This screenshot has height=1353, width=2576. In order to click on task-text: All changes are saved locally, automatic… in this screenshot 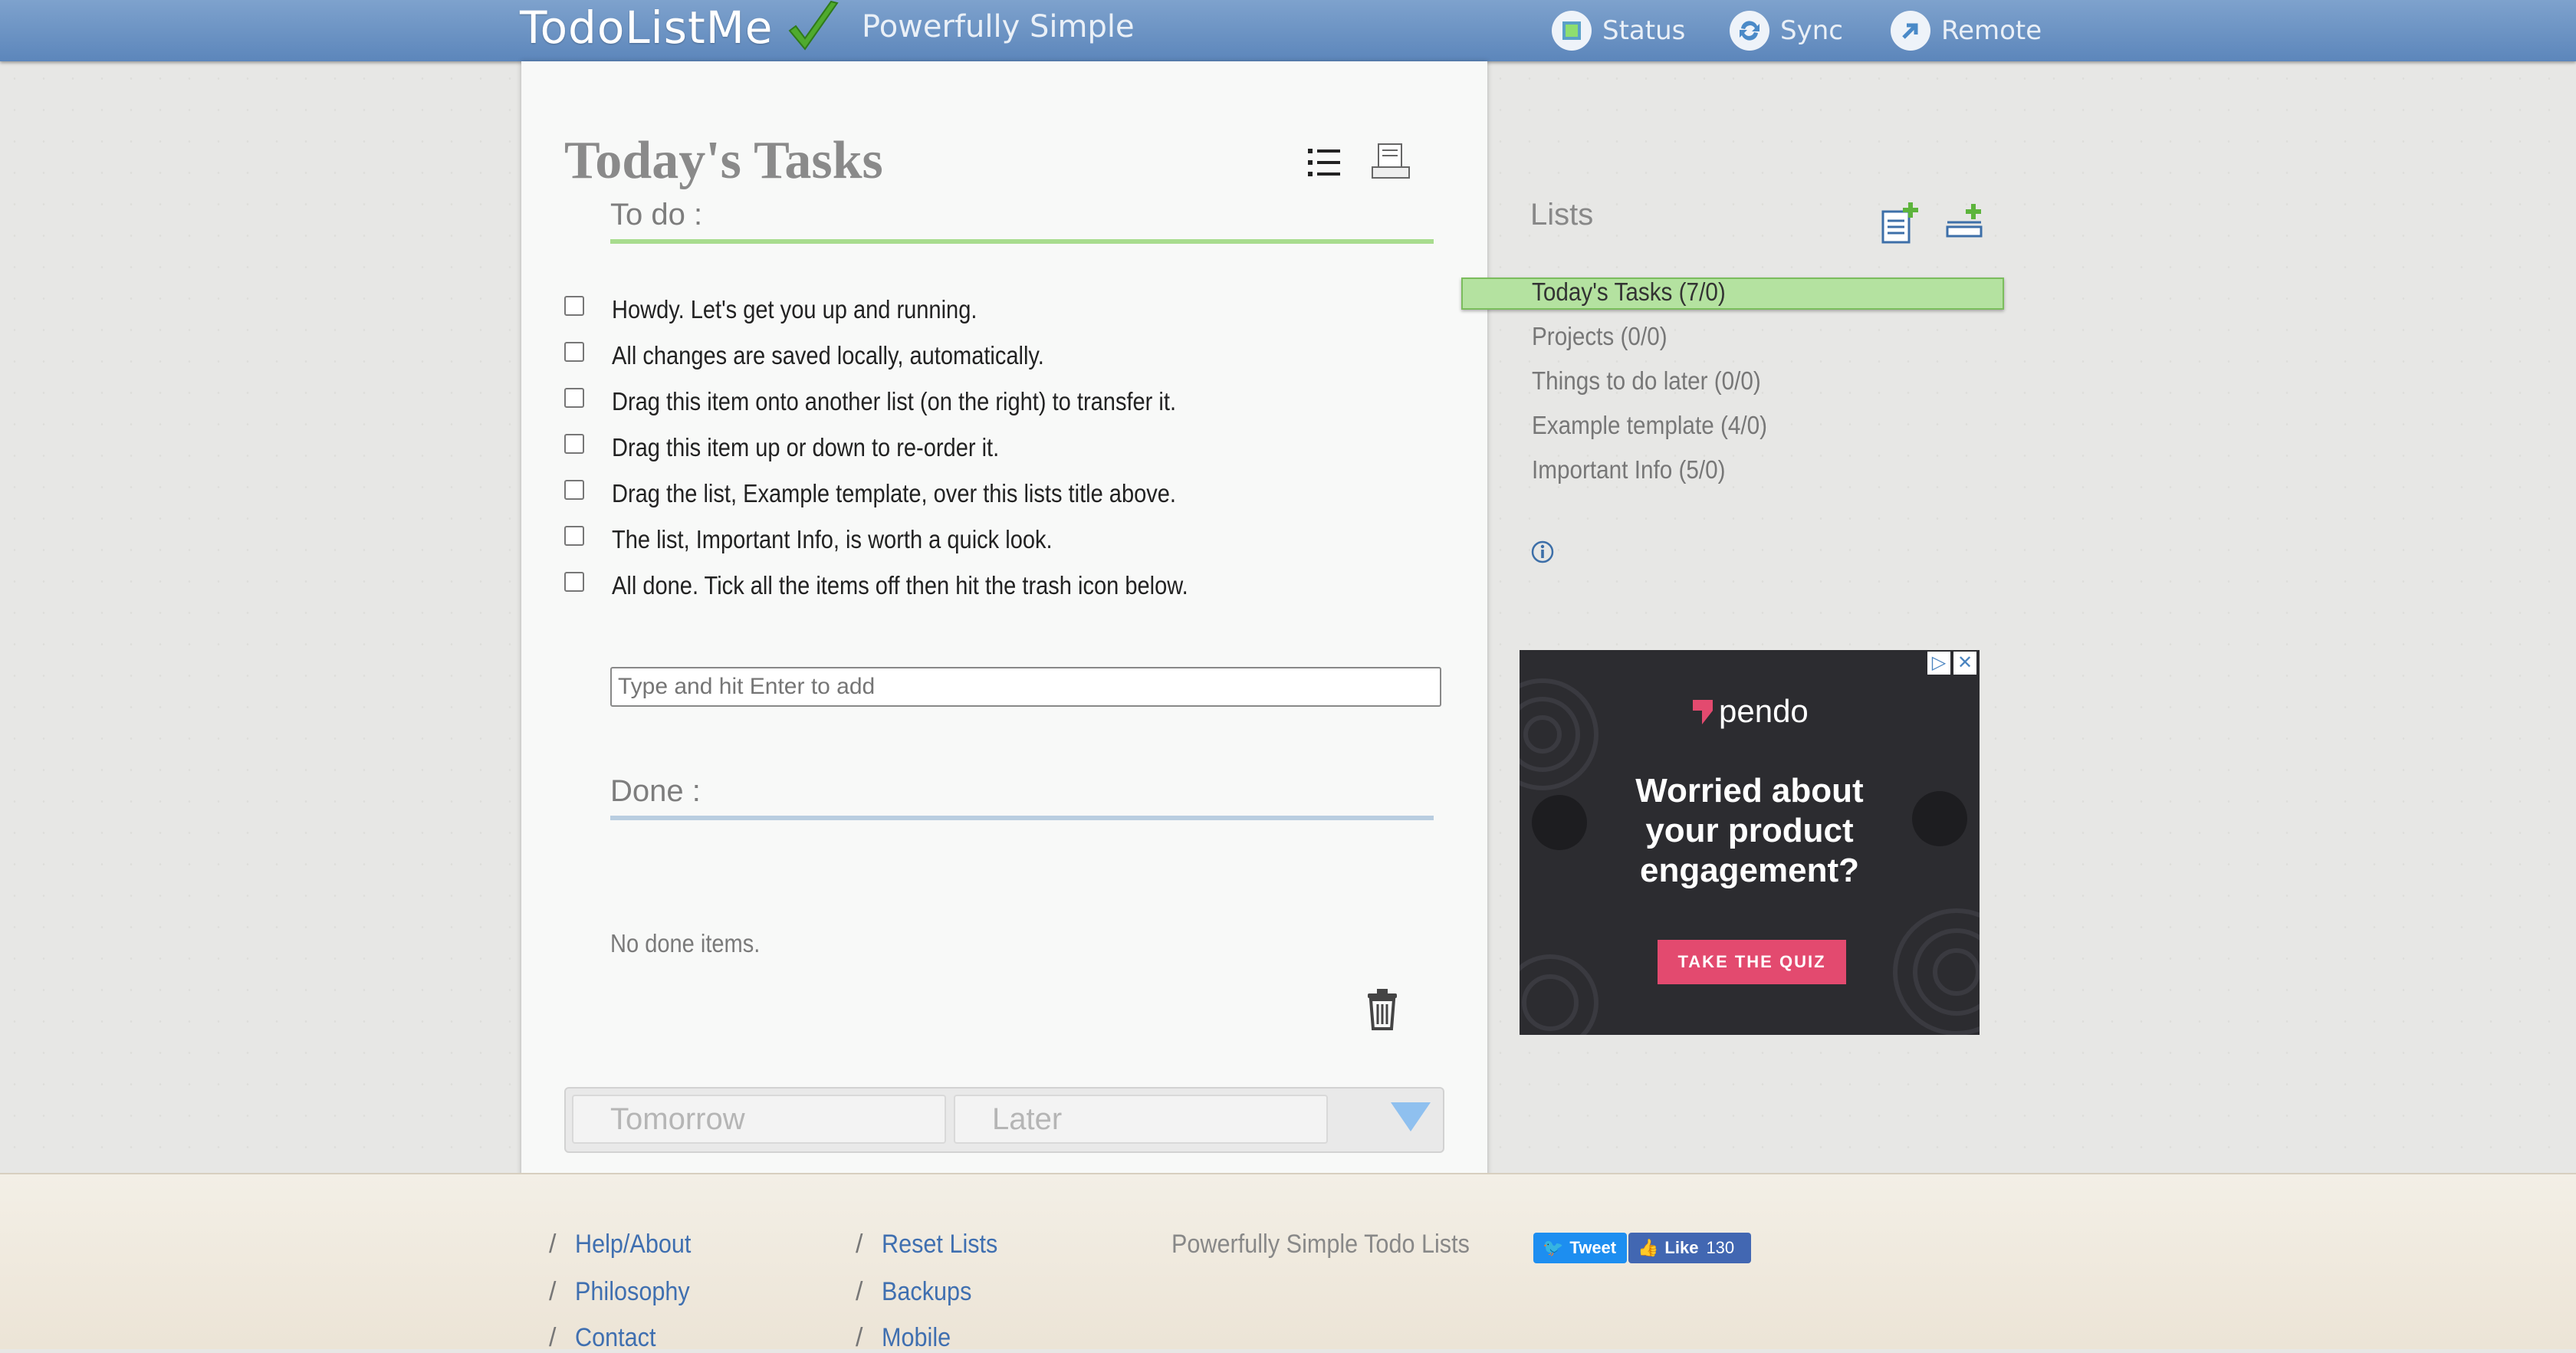, I will do `click(828, 355)`.